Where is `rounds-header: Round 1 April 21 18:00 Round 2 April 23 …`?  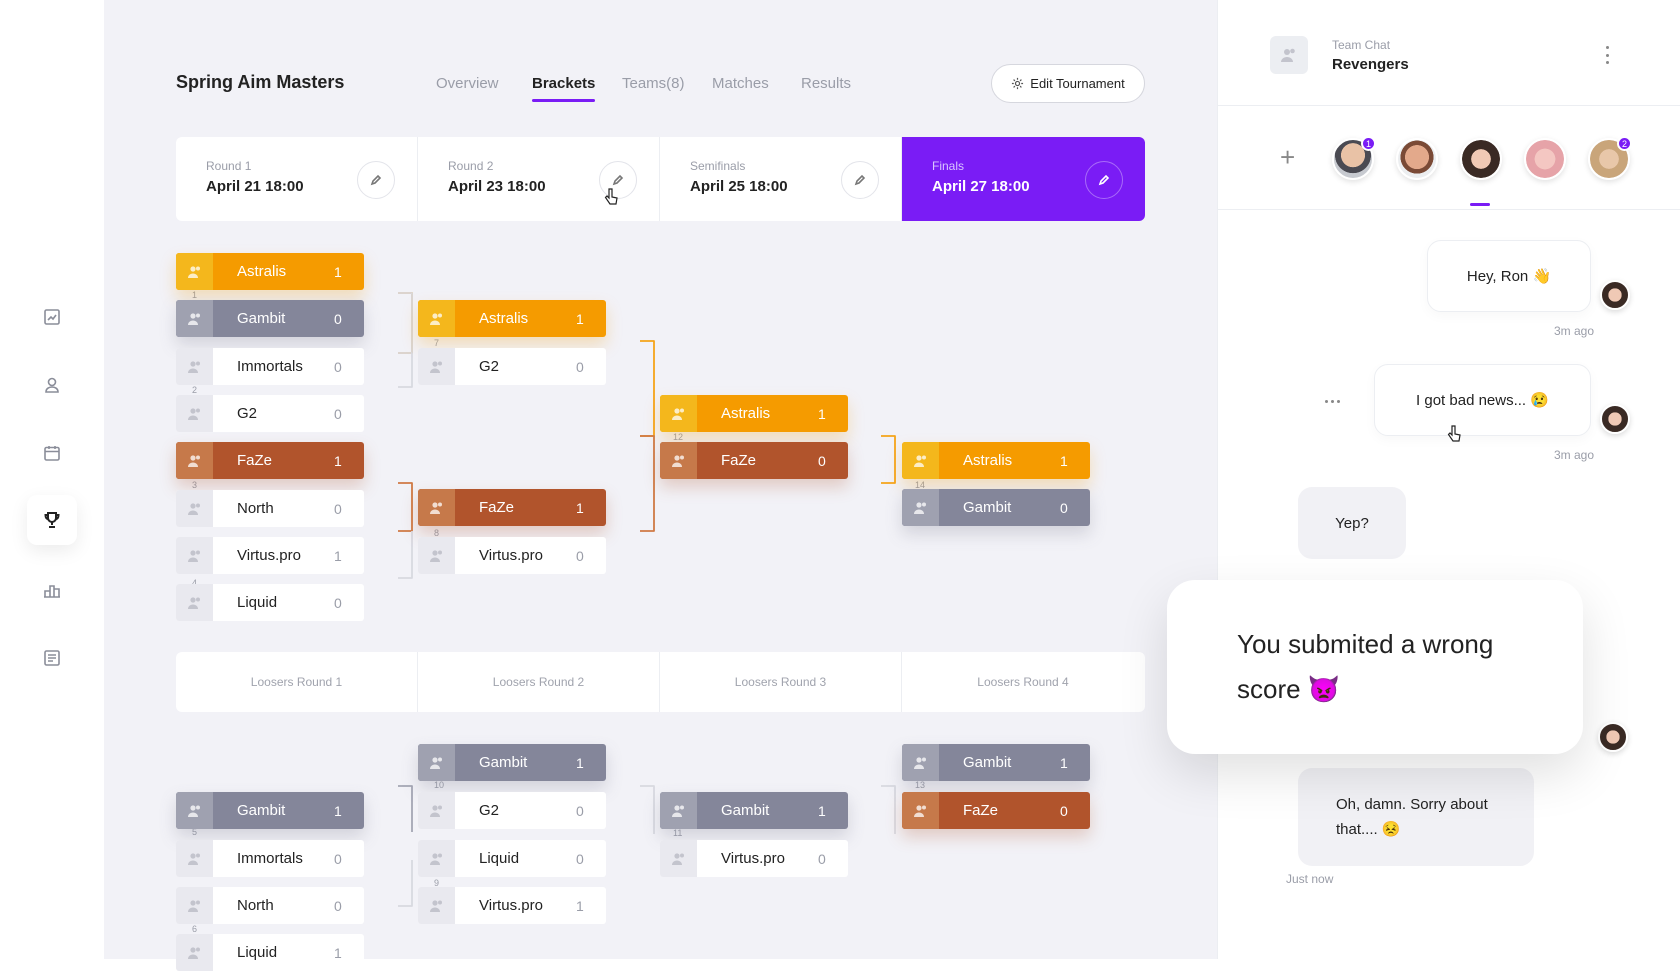 rounds-header: Round 1 April 21 18:00 Round 2 April 23 … is located at coordinates (660, 179).